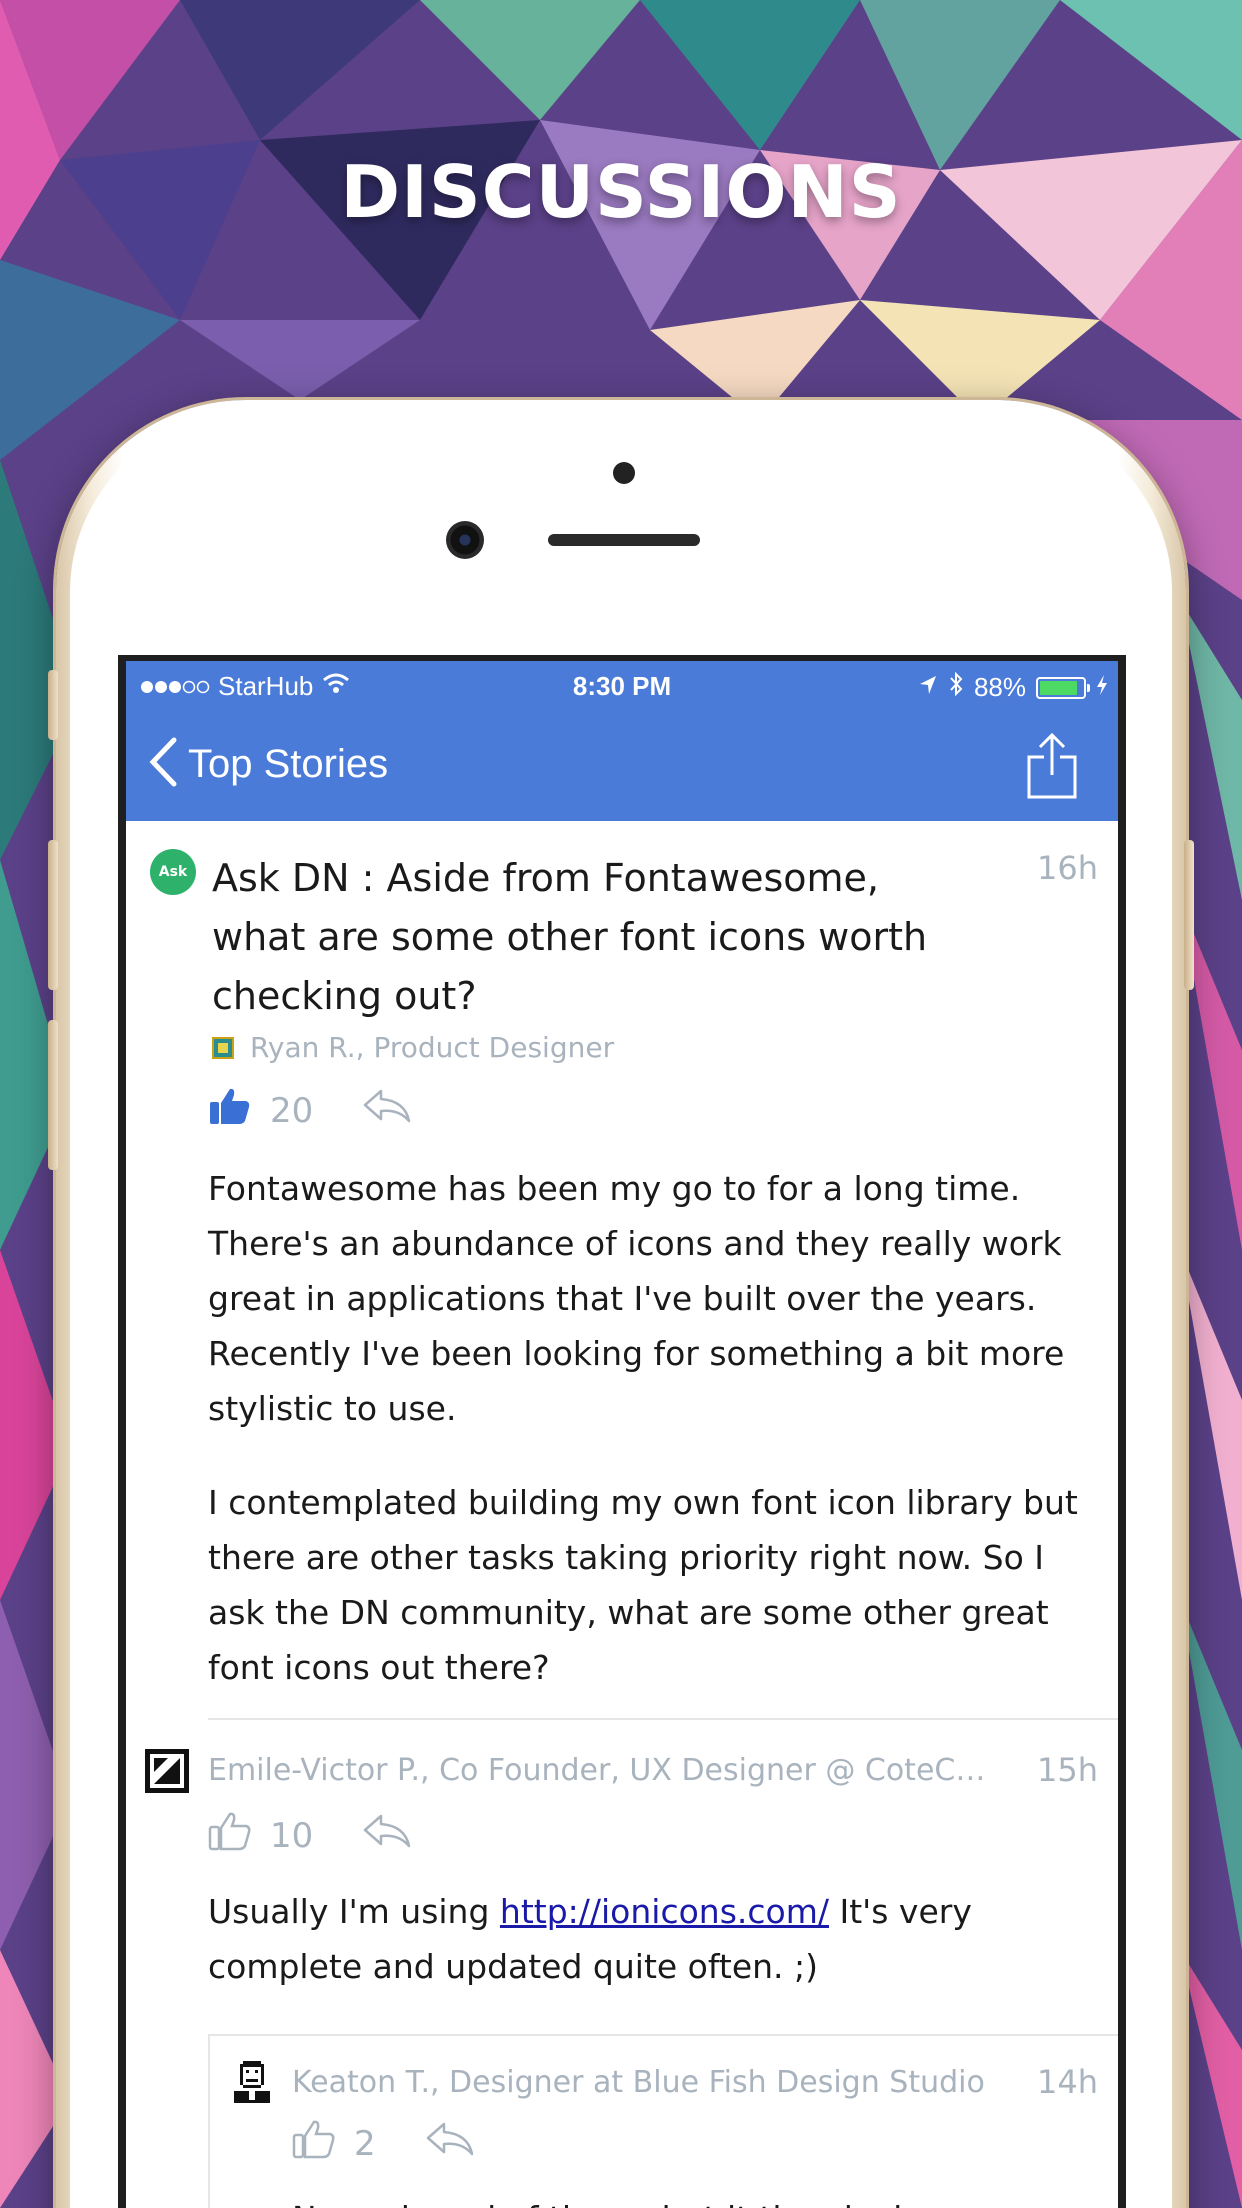  Describe the element at coordinates (288, 763) in the screenshot. I see `back-button-label: Top Stories` at that location.